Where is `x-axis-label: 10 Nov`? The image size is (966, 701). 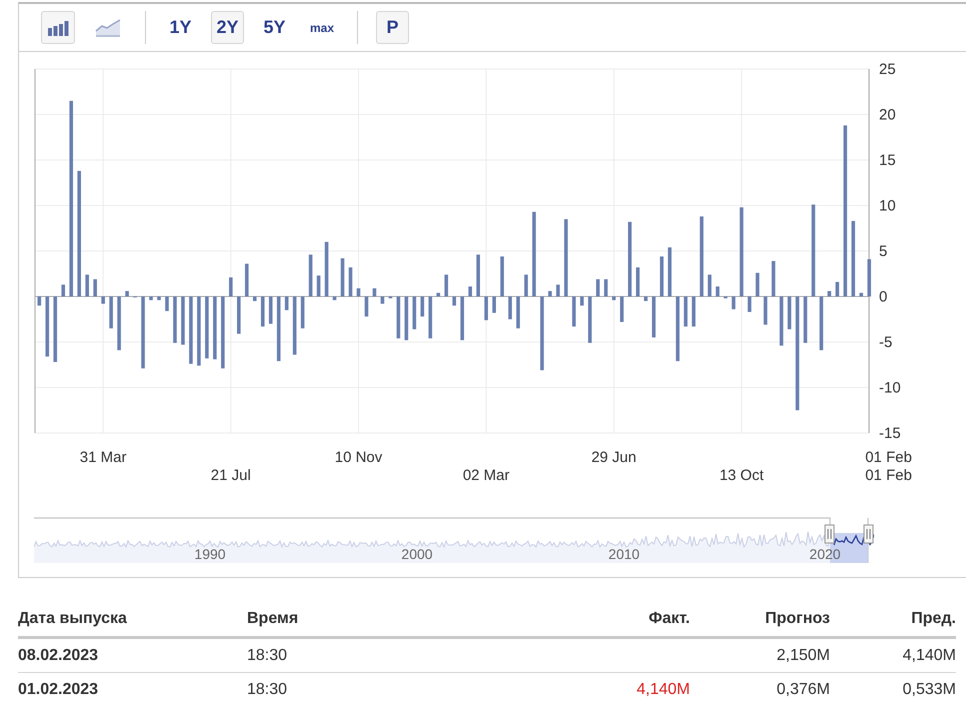 x-axis-label: 10 Nov is located at coordinates (358, 457).